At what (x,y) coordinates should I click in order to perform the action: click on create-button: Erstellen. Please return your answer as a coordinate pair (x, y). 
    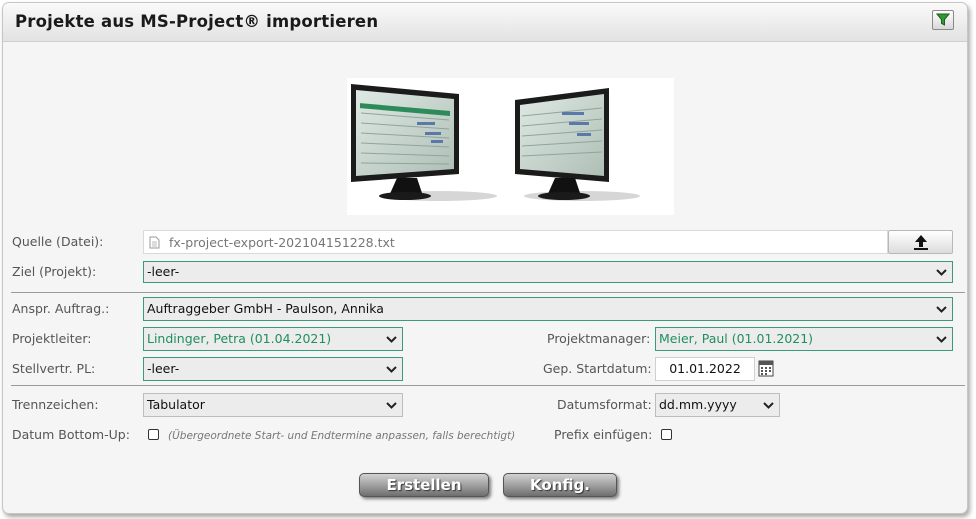
    Looking at the image, I should click on (424, 485).